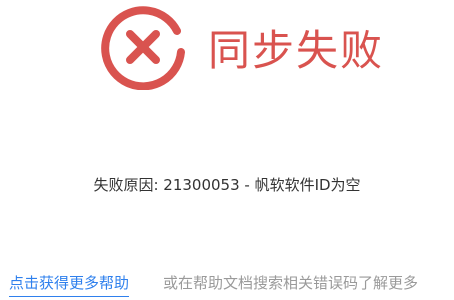 The width and height of the screenshot is (454, 300). Describe the element at coordinates (69, 284) in the screenshot. I see `more-help-link: 点击获得更多帮助` at that location.